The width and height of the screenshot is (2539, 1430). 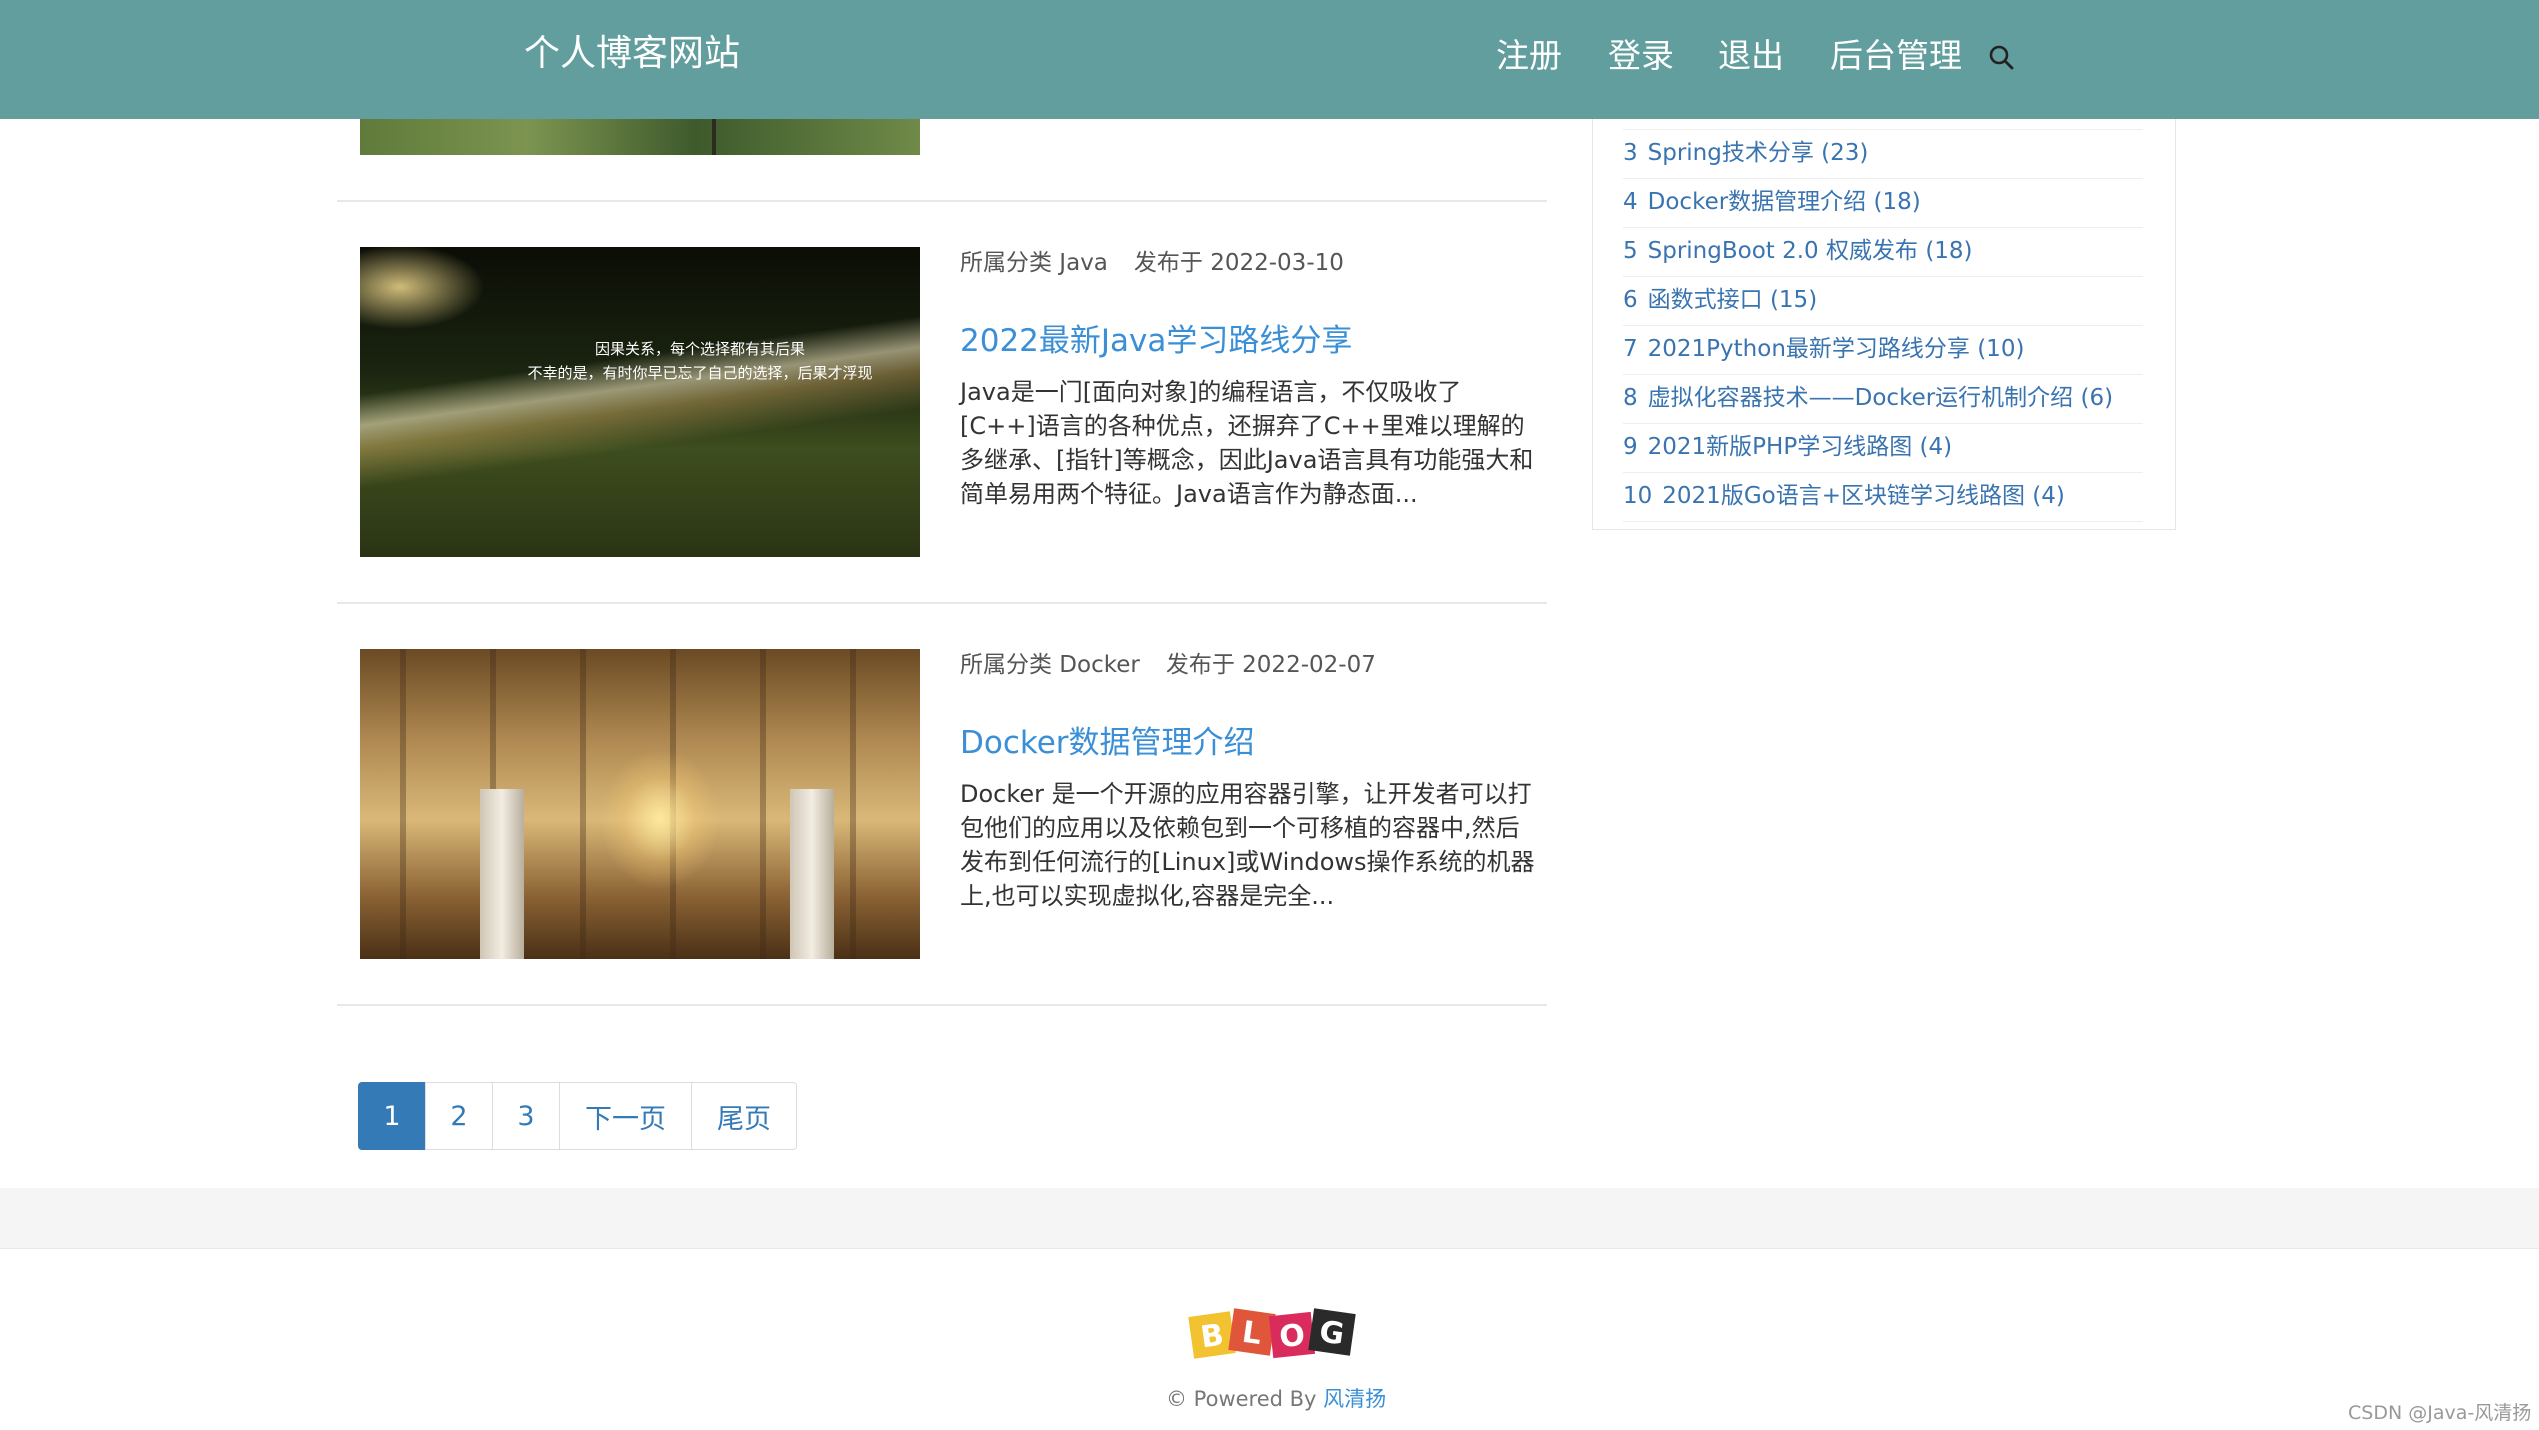 I want to click on nav-logout-link: 退出, so click(x=1751, y=56).